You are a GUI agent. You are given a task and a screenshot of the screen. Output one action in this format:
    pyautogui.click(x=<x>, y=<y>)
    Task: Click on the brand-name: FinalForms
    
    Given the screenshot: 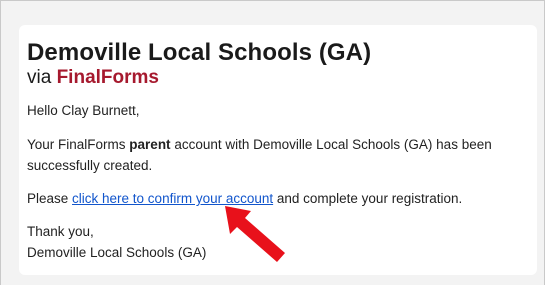 What is the action you would take?
    pyautogui.click(x=107, y=77)
    